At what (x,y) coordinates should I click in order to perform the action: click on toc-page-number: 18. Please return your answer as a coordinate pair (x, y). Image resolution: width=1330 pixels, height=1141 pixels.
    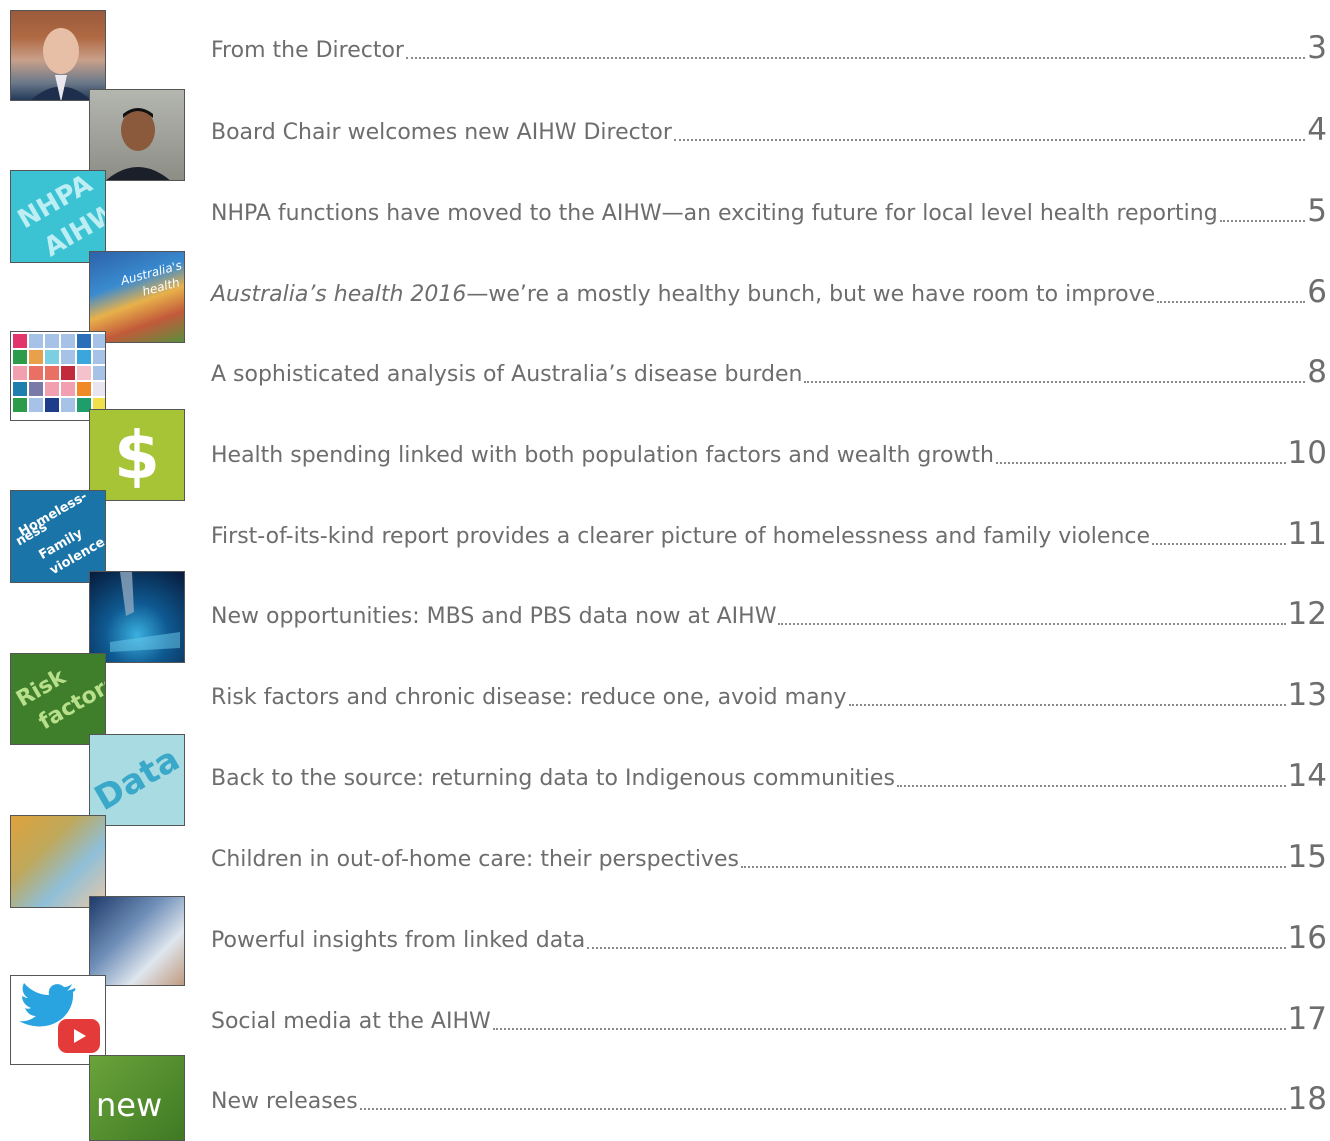
    Looking at the image, I should click on (1307, 1099).